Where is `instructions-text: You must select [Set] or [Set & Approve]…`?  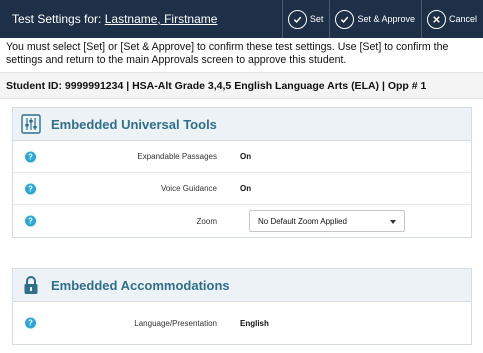 instructions-text: You must select [Set] or [Set & Approve]… is located at coordinates (227, 53).